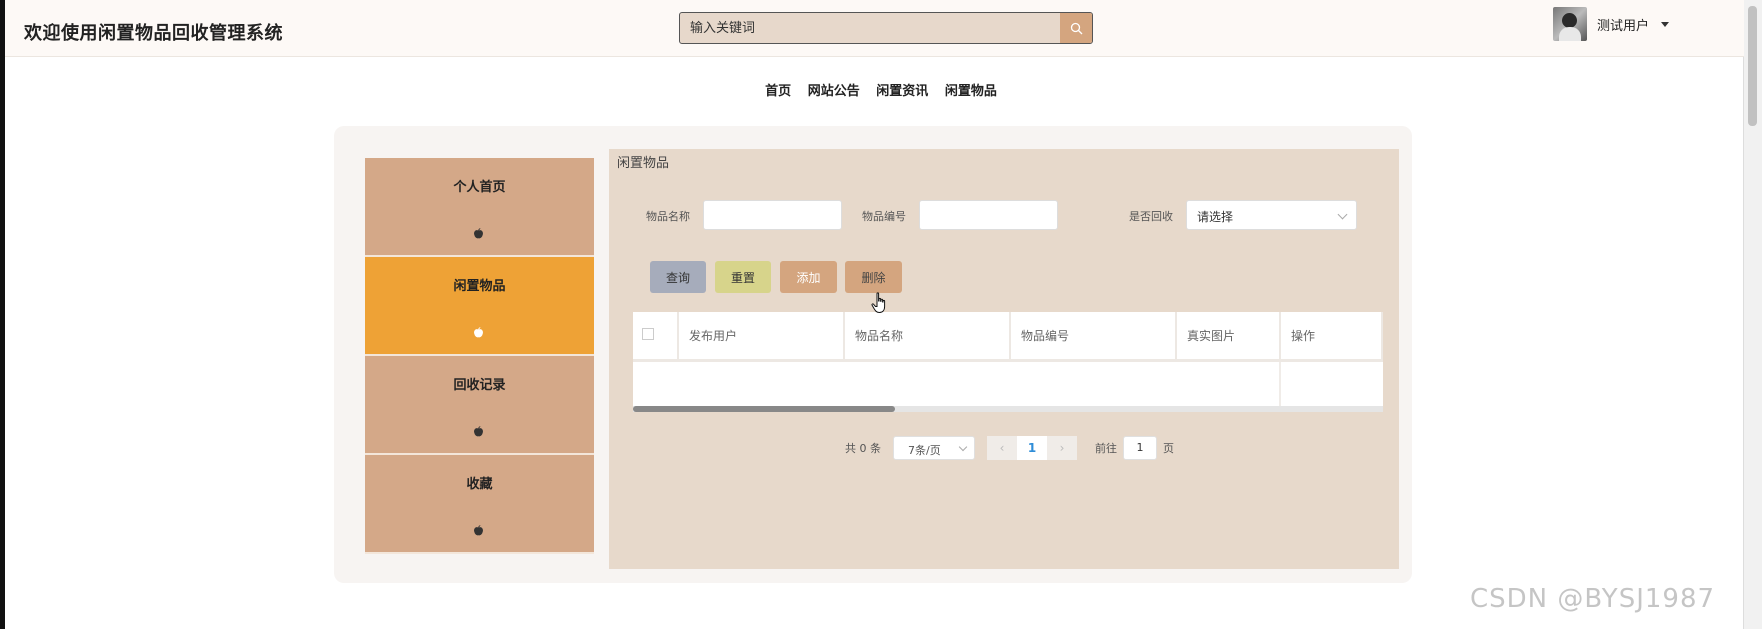  Describe the element at coordinates (764, 409) in the screenshot. I see `table-scrollbar-thumb` at that location.